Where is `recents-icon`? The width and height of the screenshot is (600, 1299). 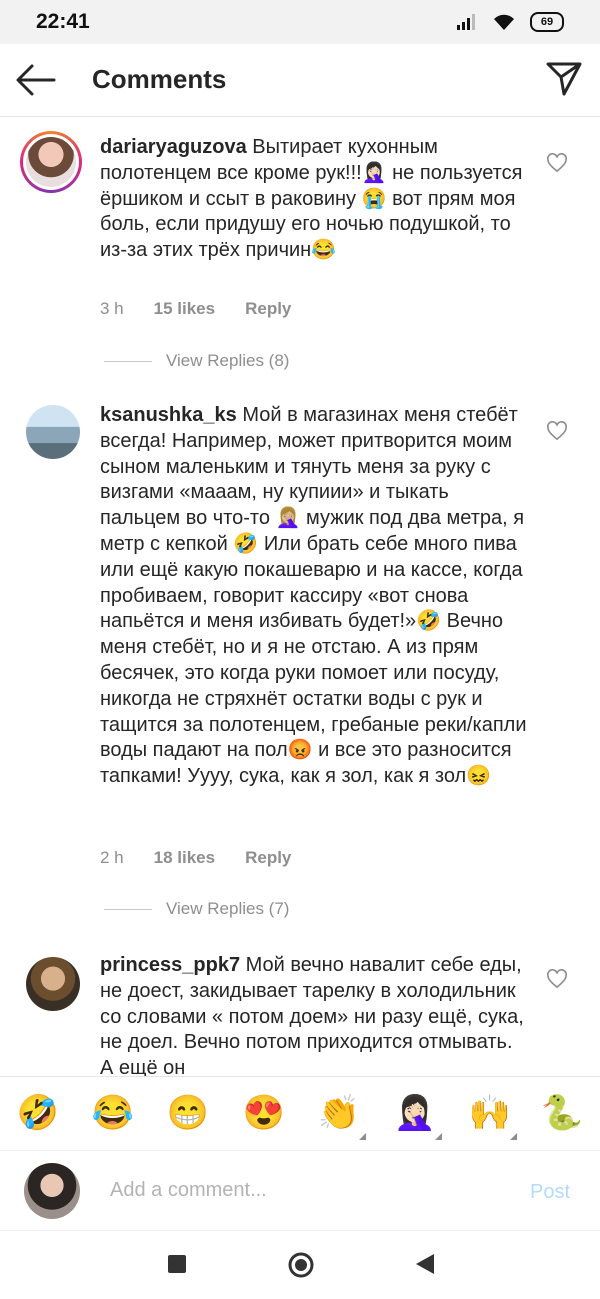 recents-icon is located at coordinates (177, 1264).